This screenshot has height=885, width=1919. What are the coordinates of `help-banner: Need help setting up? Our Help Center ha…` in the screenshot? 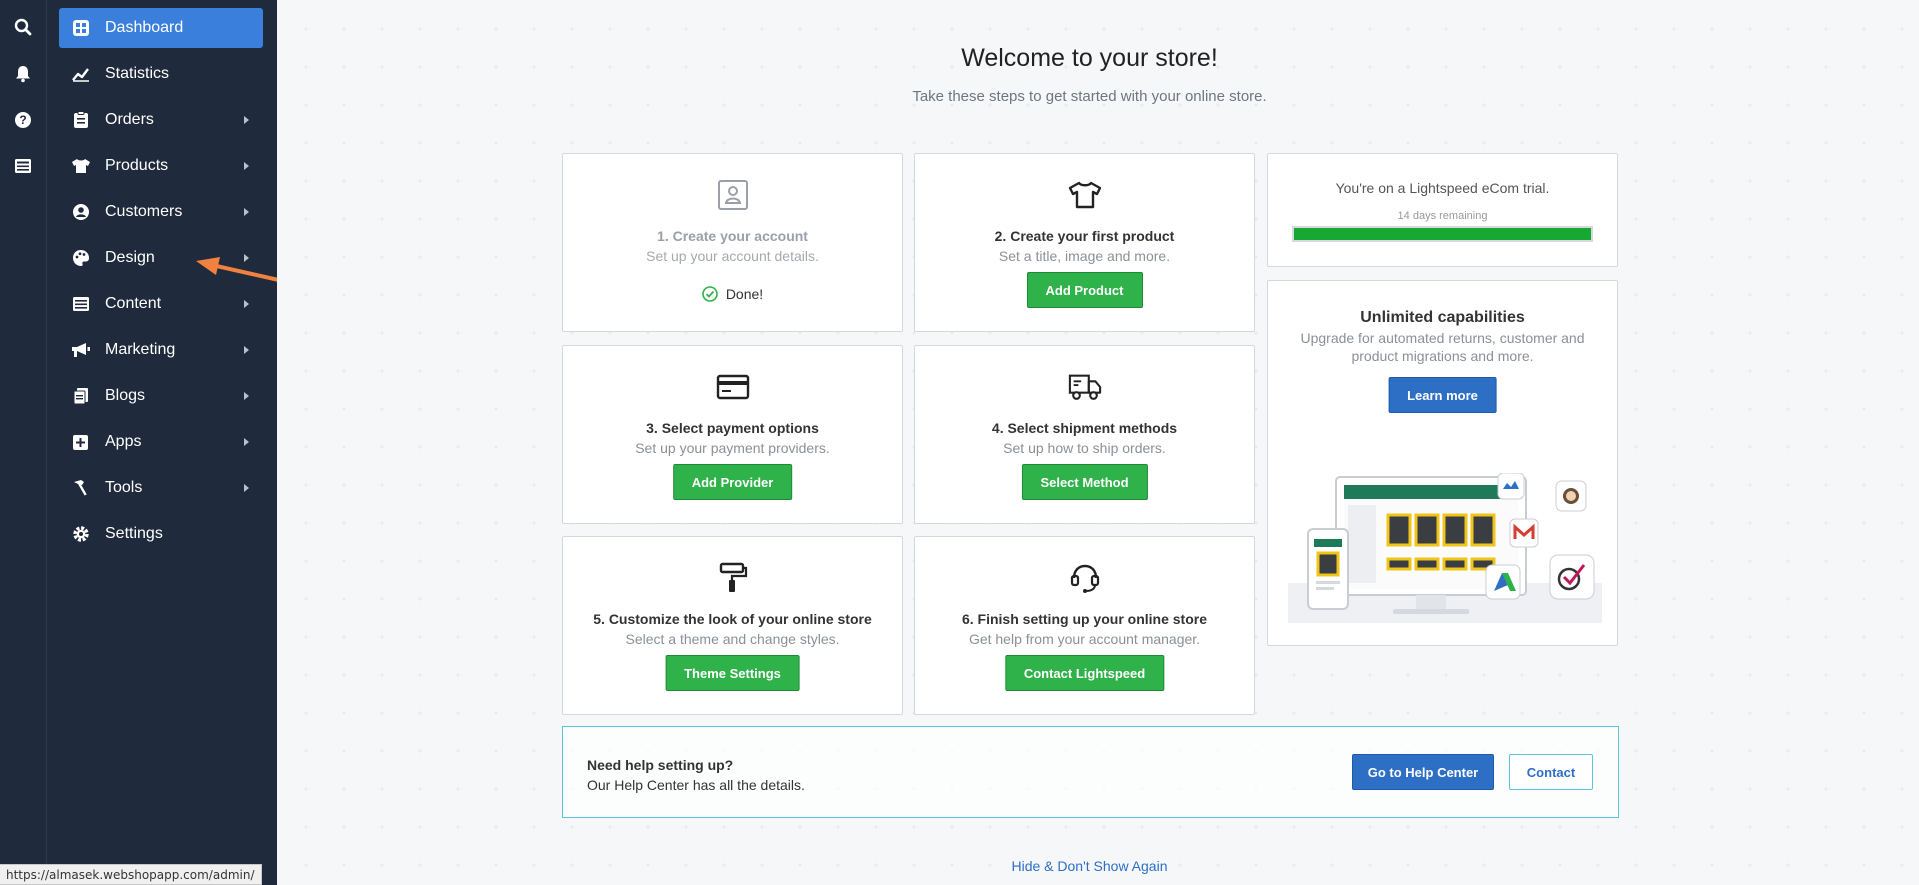 It's located at (1090, 772).